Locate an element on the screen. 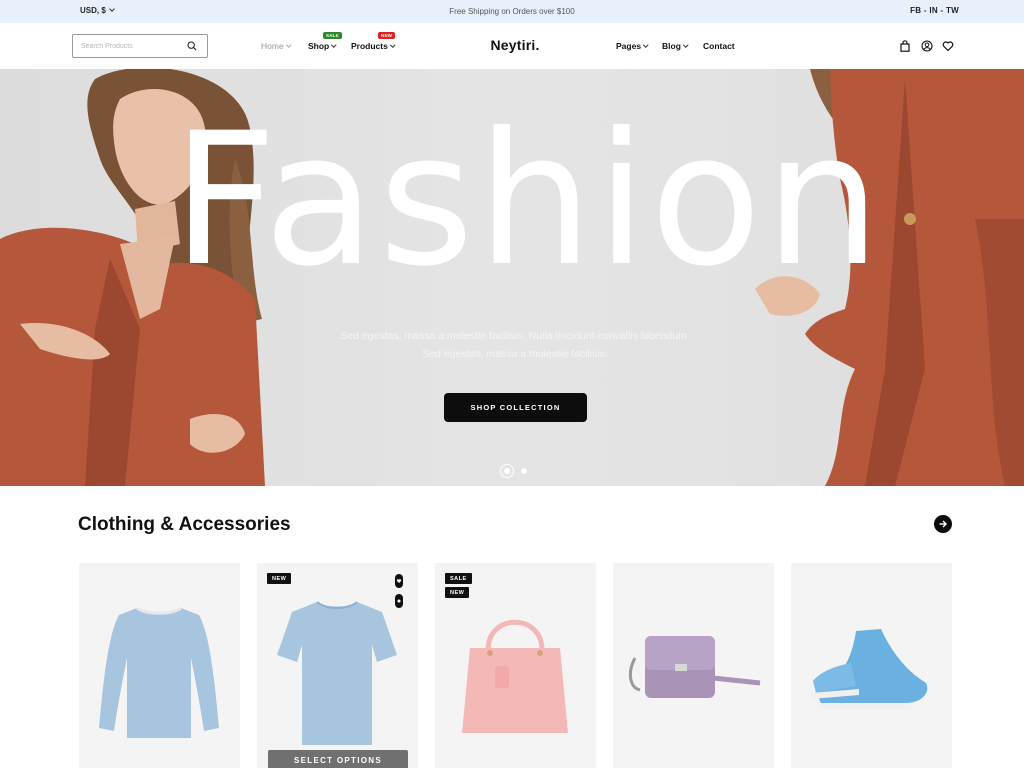 The image size is (1024, 768). blue-sneakers-image is located at coordinates (869, 669).